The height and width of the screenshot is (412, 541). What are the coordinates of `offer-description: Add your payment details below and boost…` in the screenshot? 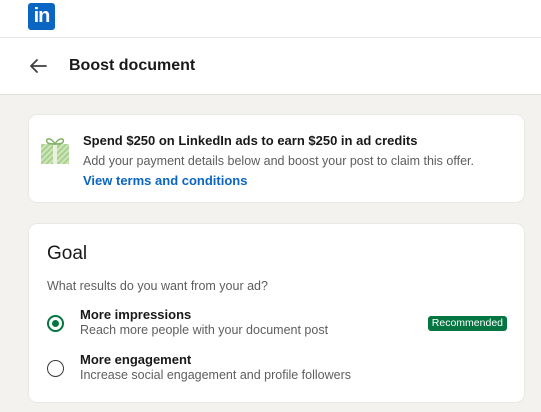 It's located at (278, 161).